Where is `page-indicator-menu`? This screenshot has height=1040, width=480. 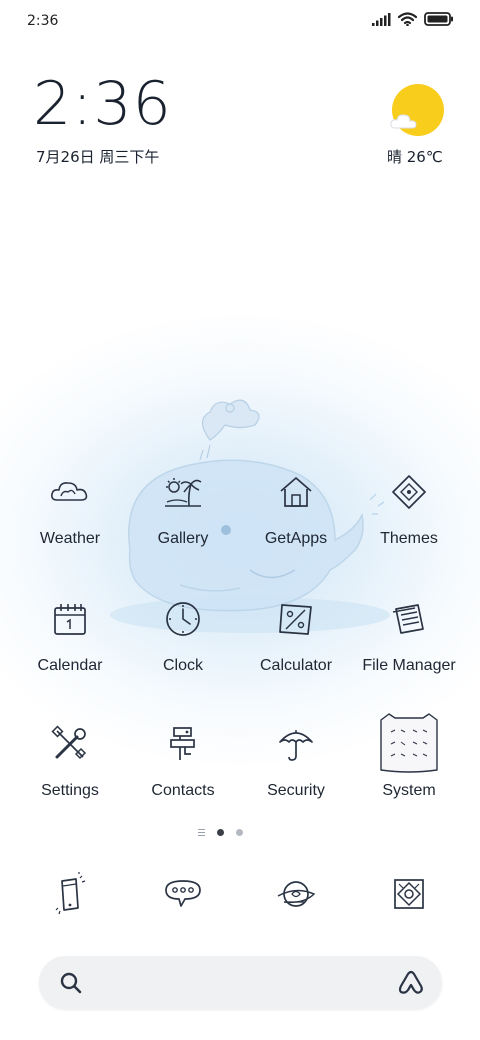 page-indicator-menu is located at coordinates (201, 832).